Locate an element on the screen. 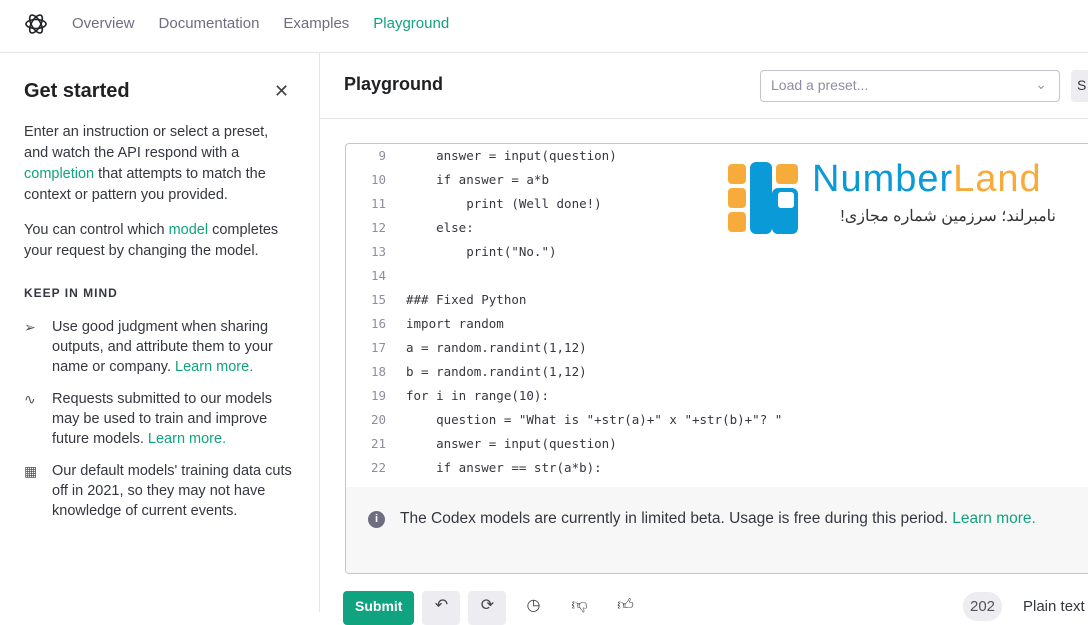  code-line: 11 print (Well done!) is located at coordinates (564, 204).